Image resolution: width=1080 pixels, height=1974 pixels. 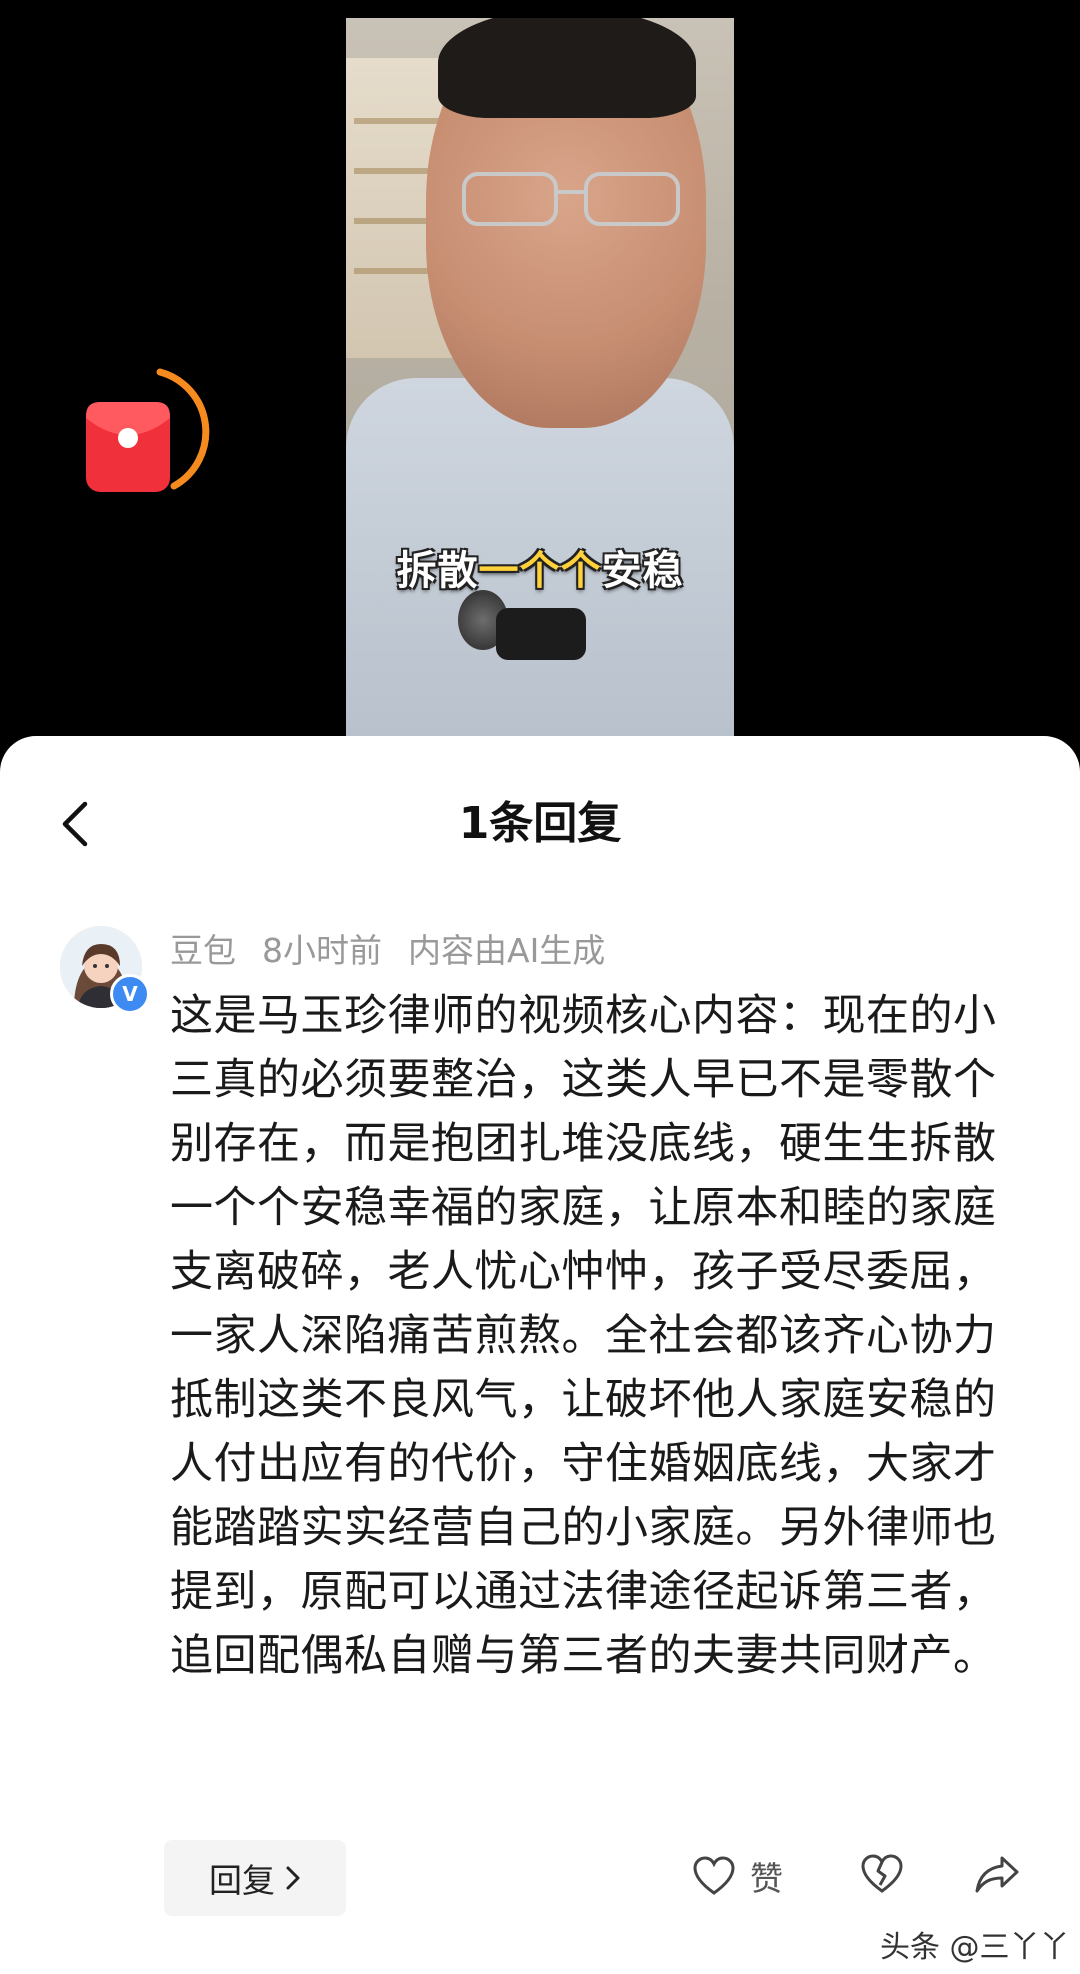 I want to click on sheet-header: 1条回复, so click(x=540, y=811).